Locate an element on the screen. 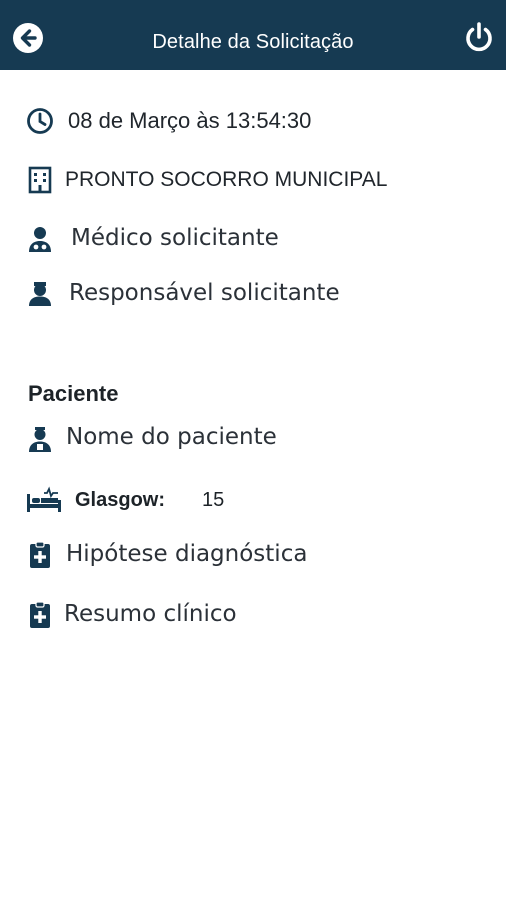 This screenshot has width=506, height=900. power-icon is located at coordinates (479, 37).